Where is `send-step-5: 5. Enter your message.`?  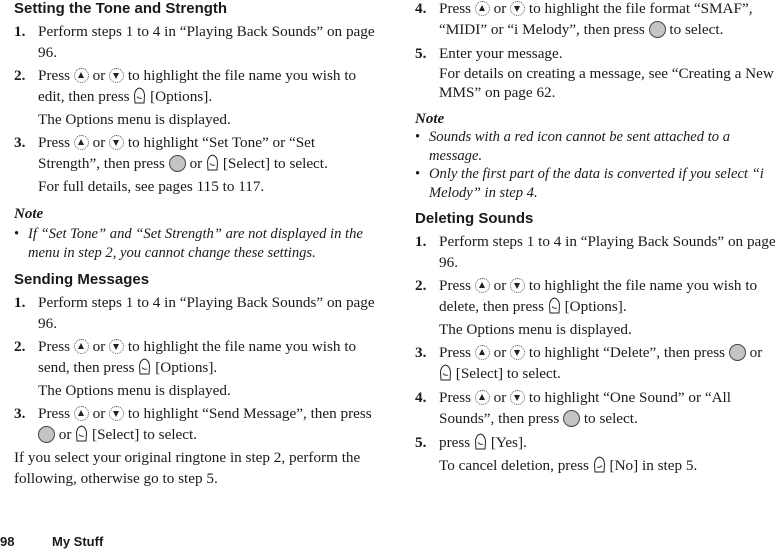
send-step-5: 5. Enter your message. is located at coordinates (596, 53).